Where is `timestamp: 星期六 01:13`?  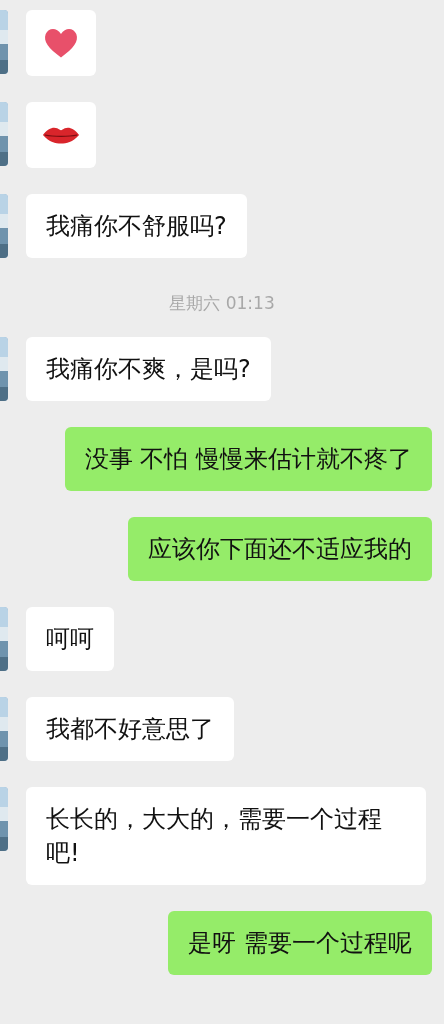
timestamp: 星期六 01:13 is located at coordinates (222, 303).